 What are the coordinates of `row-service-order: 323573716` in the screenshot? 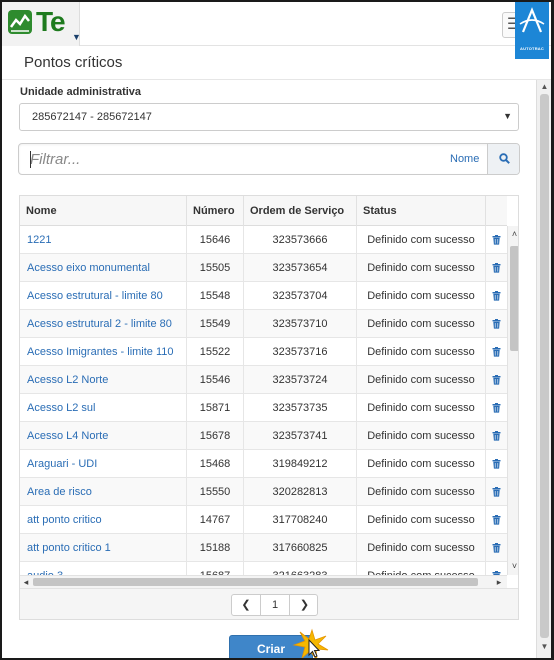 It's located at (300, 352).